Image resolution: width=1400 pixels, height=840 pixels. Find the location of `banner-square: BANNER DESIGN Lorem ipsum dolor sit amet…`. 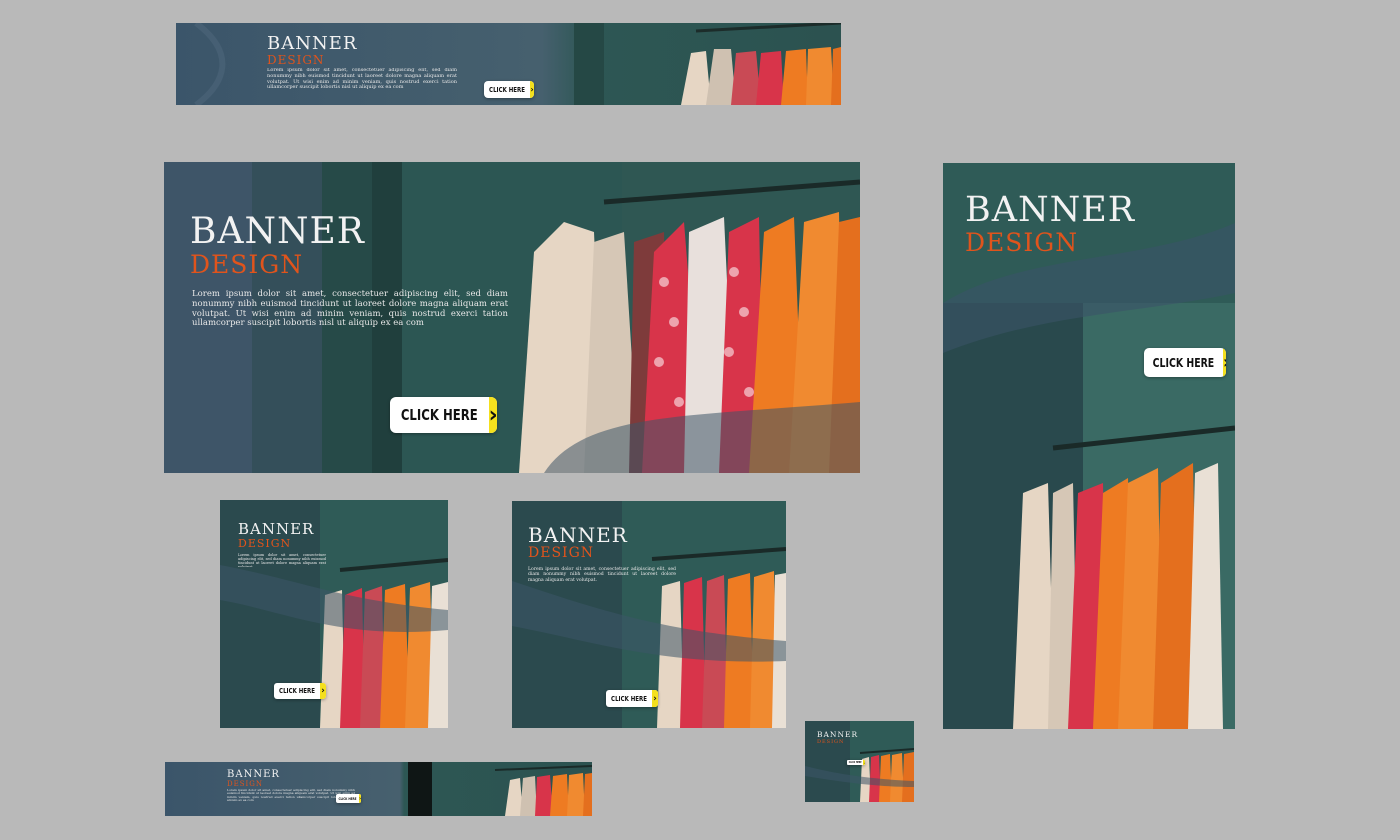

banner-square: BANNER DESIGN Lorem ipsum dolor sit amet… is located at coordinates (334, 614).